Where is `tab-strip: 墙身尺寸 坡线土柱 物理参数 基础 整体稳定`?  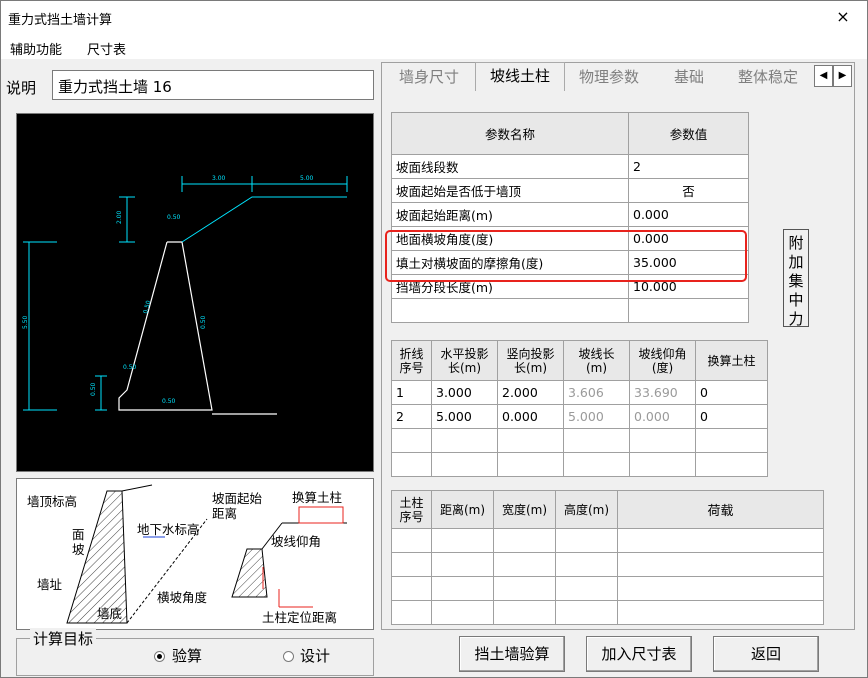
tab-strip: 墙身尺寸 坡线土柱 物理参数 基础 整体稳定 is located at coordinates (605, 77).